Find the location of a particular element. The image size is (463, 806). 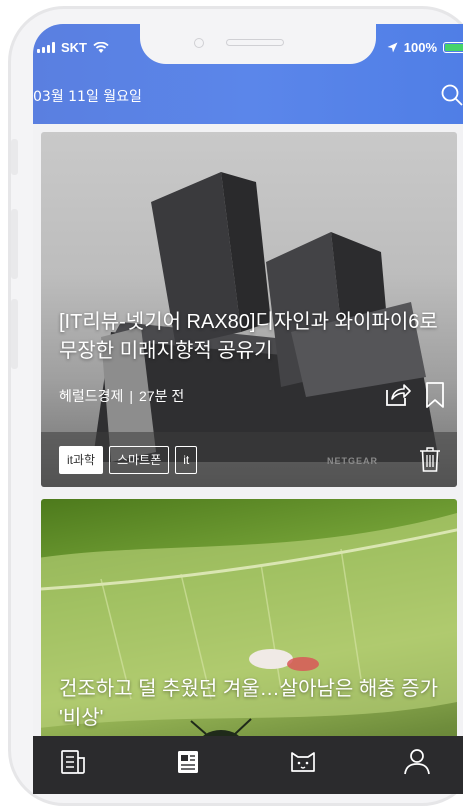

wifi-icon is located at coordinates (101, 47).